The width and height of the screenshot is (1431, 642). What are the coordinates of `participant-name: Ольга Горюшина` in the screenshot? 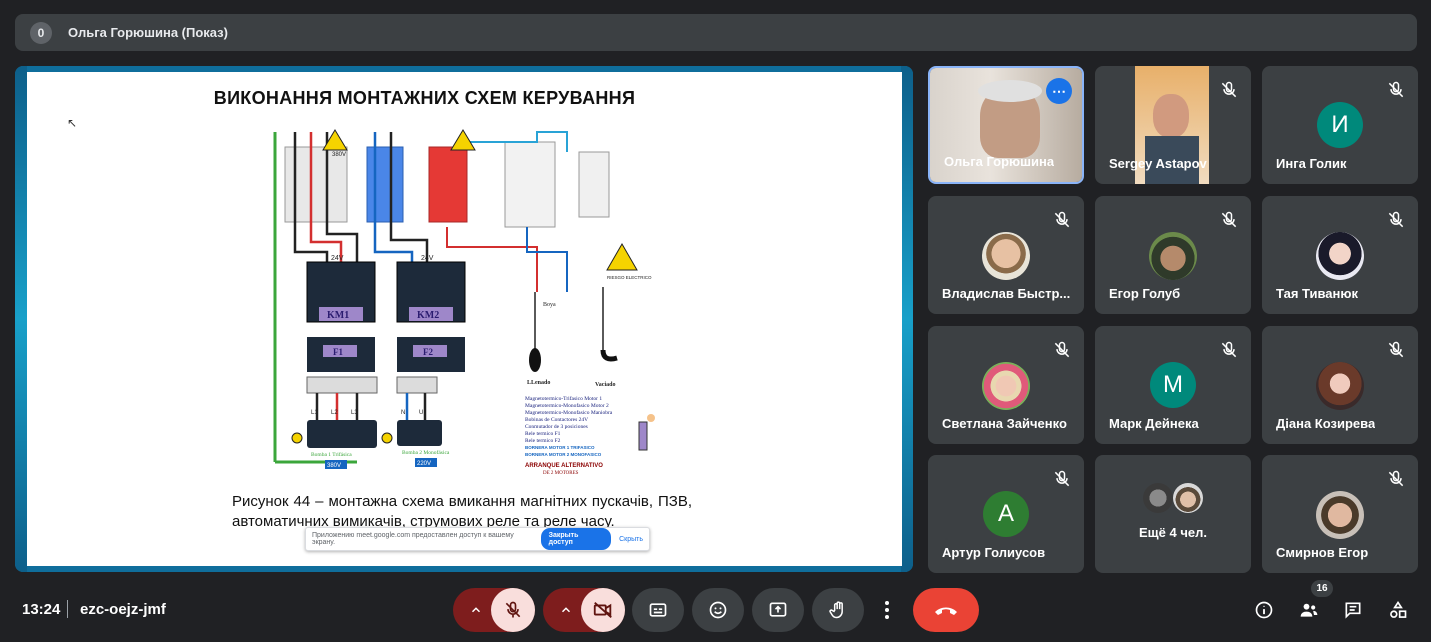 It's located at (999, 161).